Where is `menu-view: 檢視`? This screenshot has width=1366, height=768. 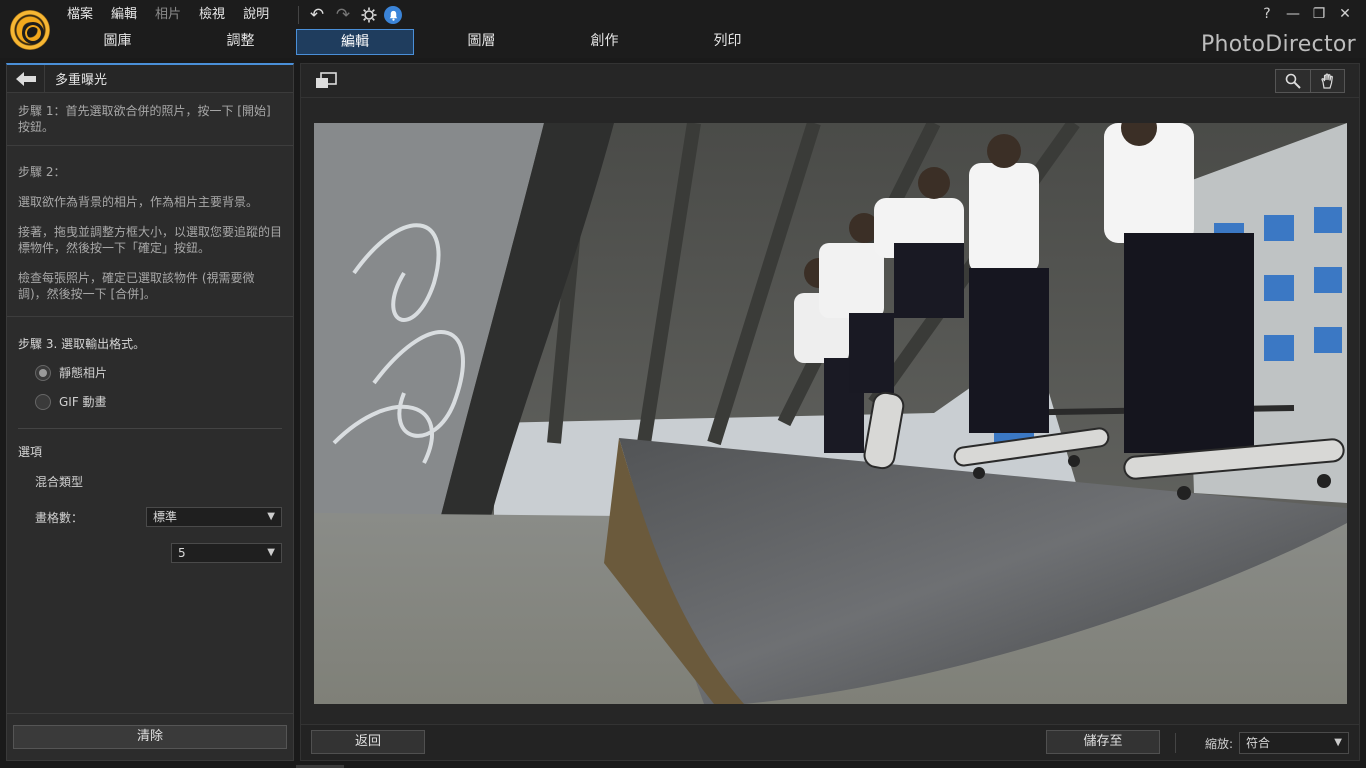 menu-view: 檢視 is located at coordinates (212, 15).